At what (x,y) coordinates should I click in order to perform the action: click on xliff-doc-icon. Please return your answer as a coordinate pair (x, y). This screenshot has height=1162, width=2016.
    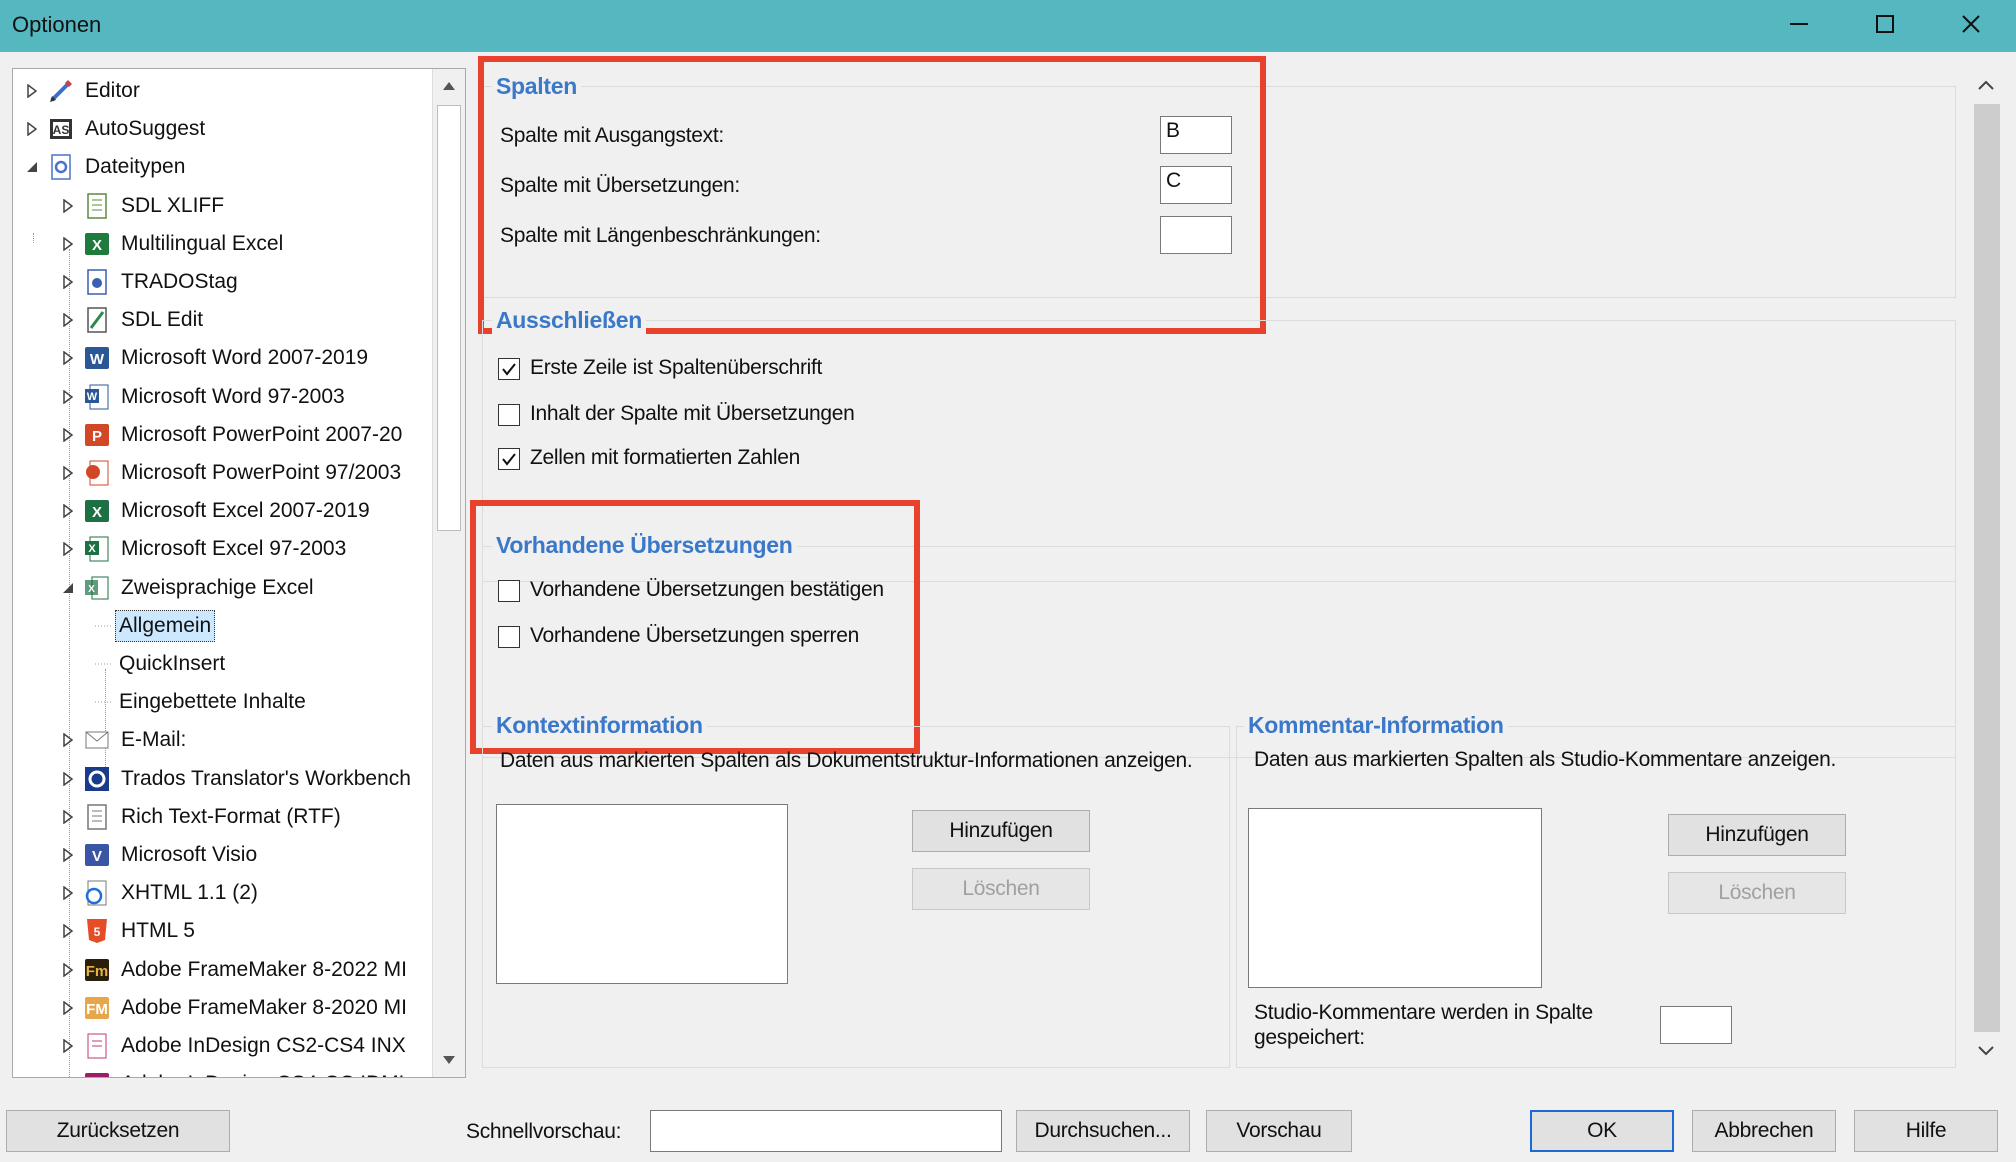
    Looking at the image, I should click on (97, 206).